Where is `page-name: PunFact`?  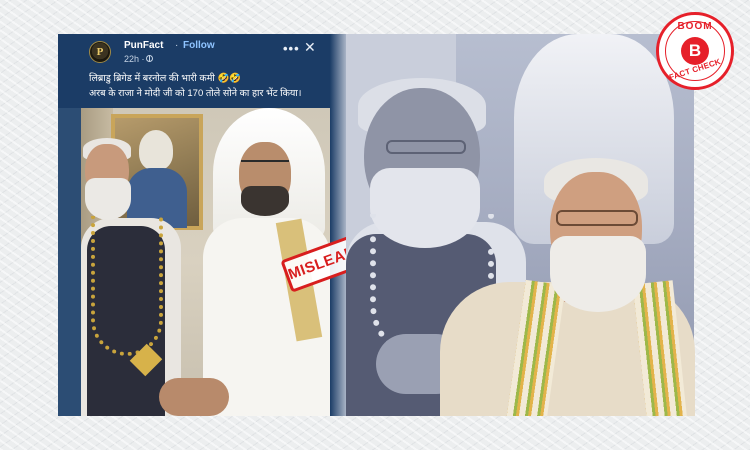 page-name: PunFact is located at coordinates (143, 45).